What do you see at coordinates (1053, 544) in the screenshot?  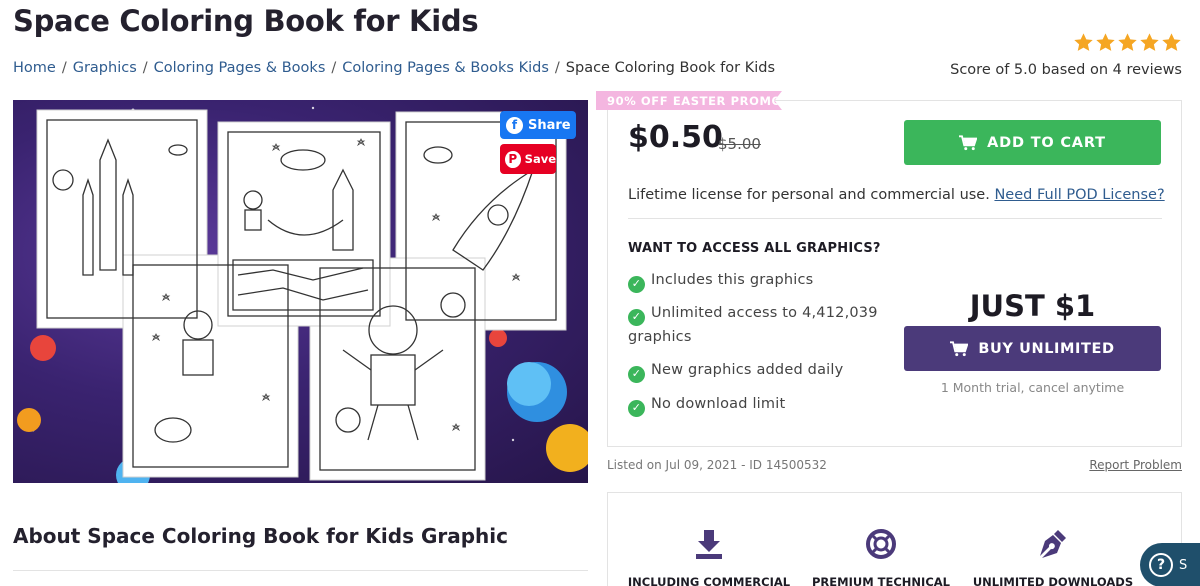 I see `pen-nib-icon` at bounding box center [1053, 544].